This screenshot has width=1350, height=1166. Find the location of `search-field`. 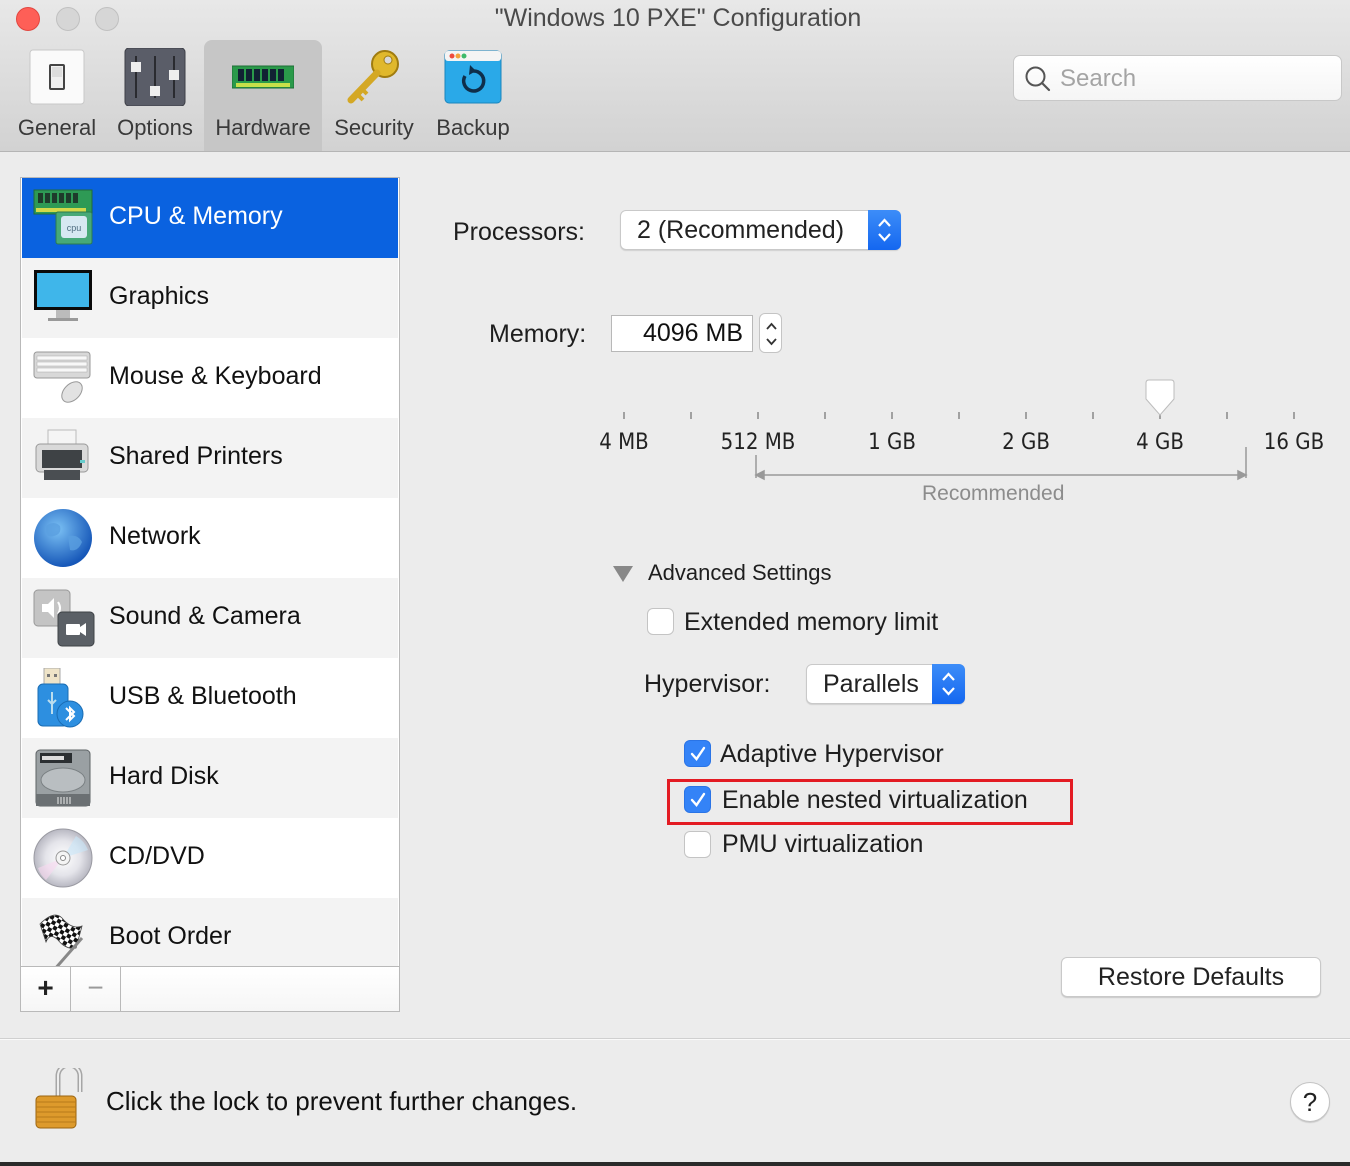

search-field is located at coordinates (1177, 78).